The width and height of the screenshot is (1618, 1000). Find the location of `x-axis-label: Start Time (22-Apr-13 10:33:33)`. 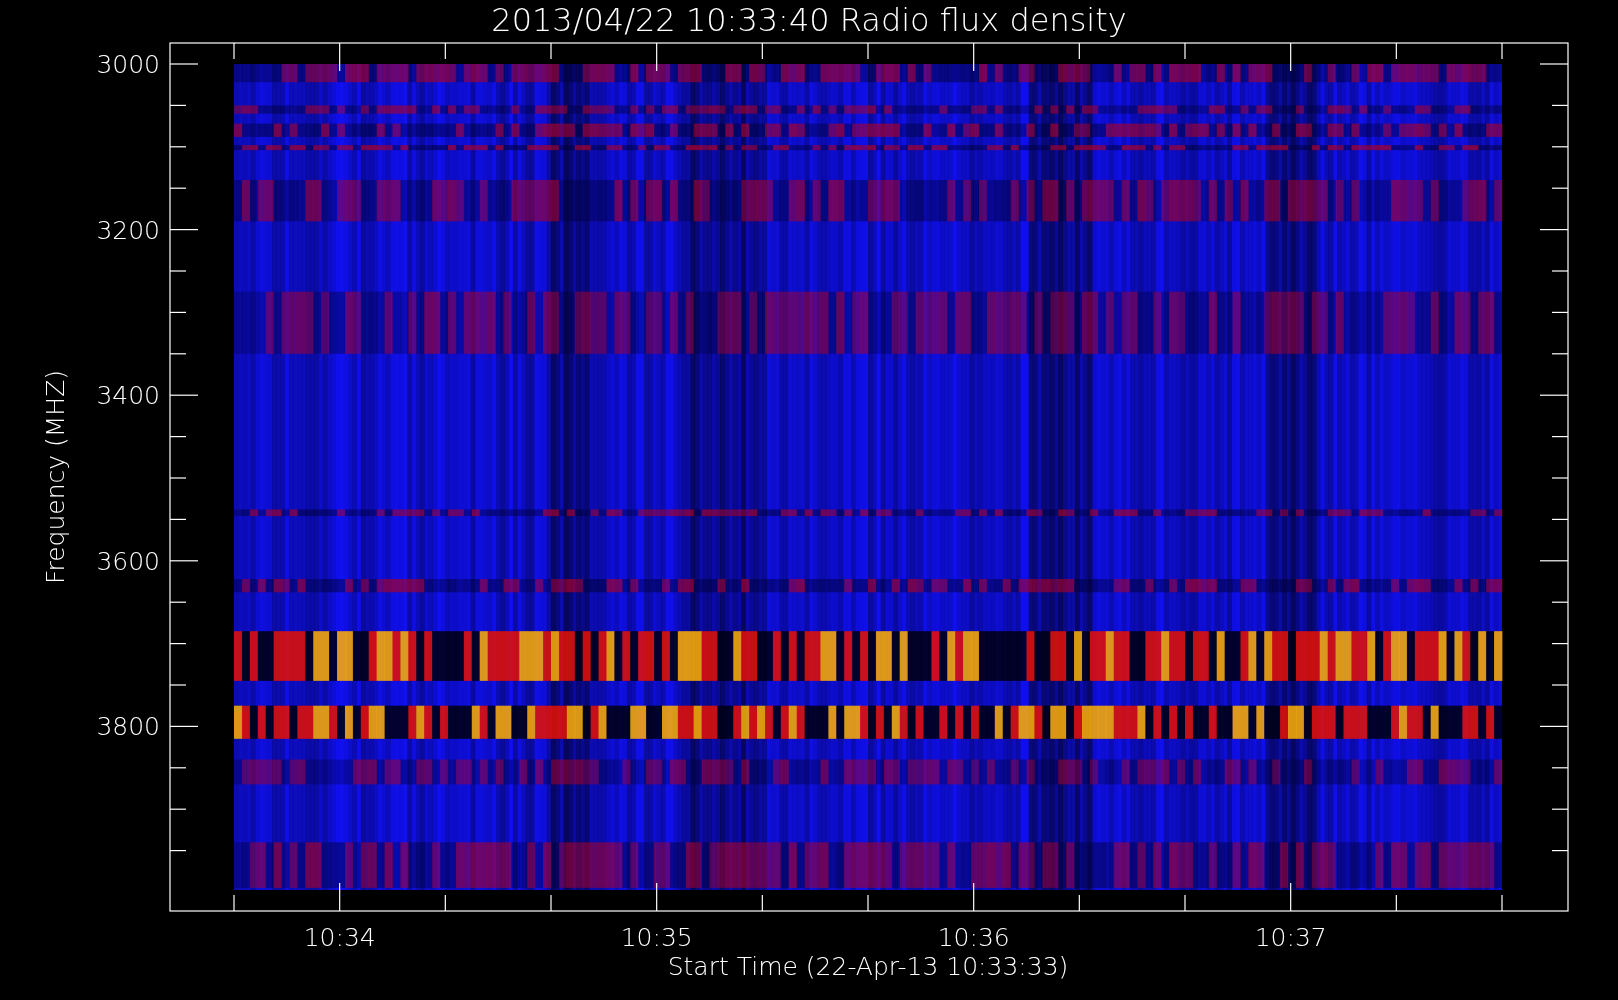

x-axis-label: Start Time (22-Apr-13 10:33:33) is located at coordinates (868, 966).